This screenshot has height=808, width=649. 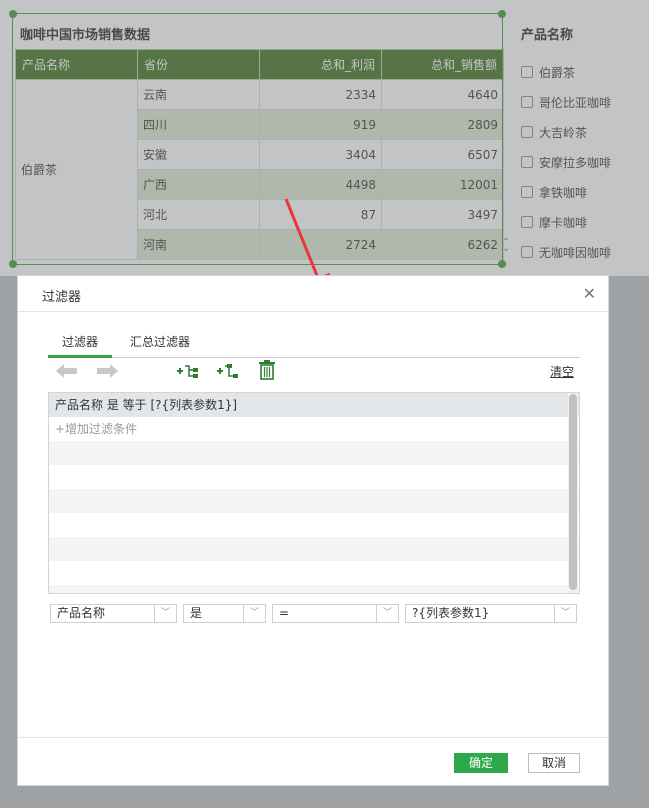 I want to click on filter-tabs: 过滤器 汇总过滤器, so click(x=314, y=345).